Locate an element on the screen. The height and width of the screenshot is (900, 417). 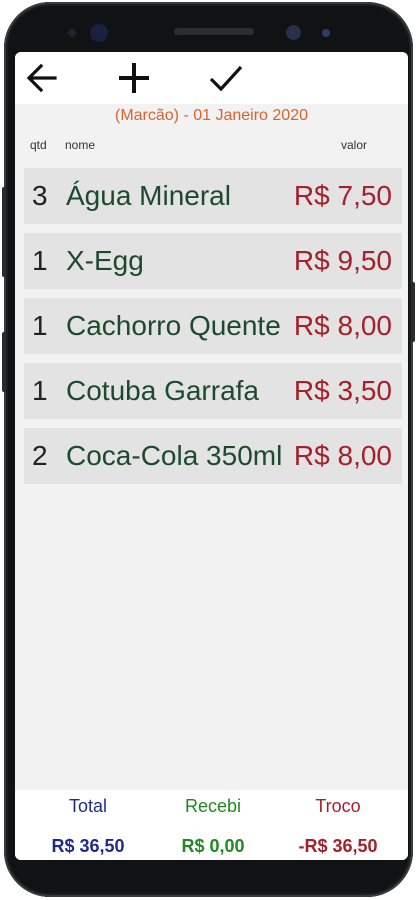
recebi-label: Recebi is located at coordinates (213, 806).